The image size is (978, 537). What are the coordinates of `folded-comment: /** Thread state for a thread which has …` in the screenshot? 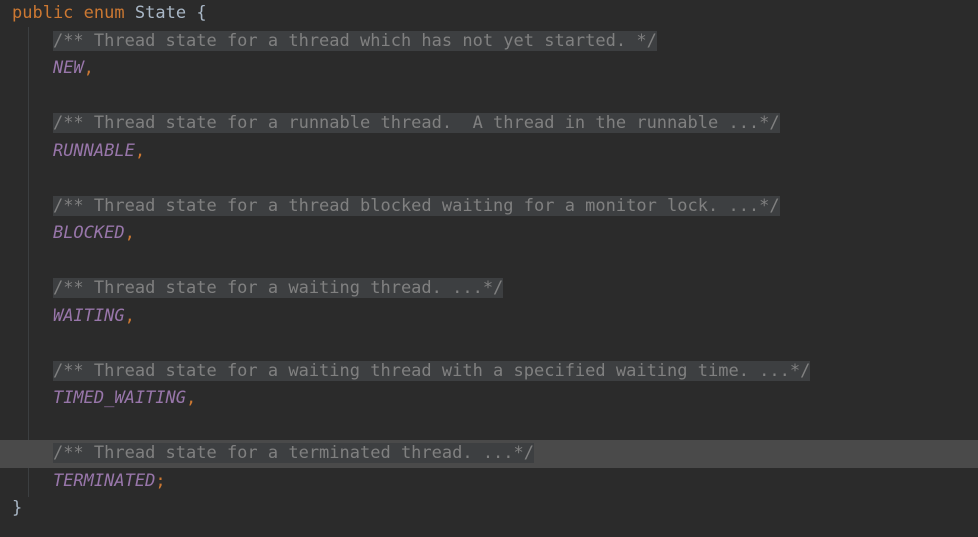 It's located at (354, 40).